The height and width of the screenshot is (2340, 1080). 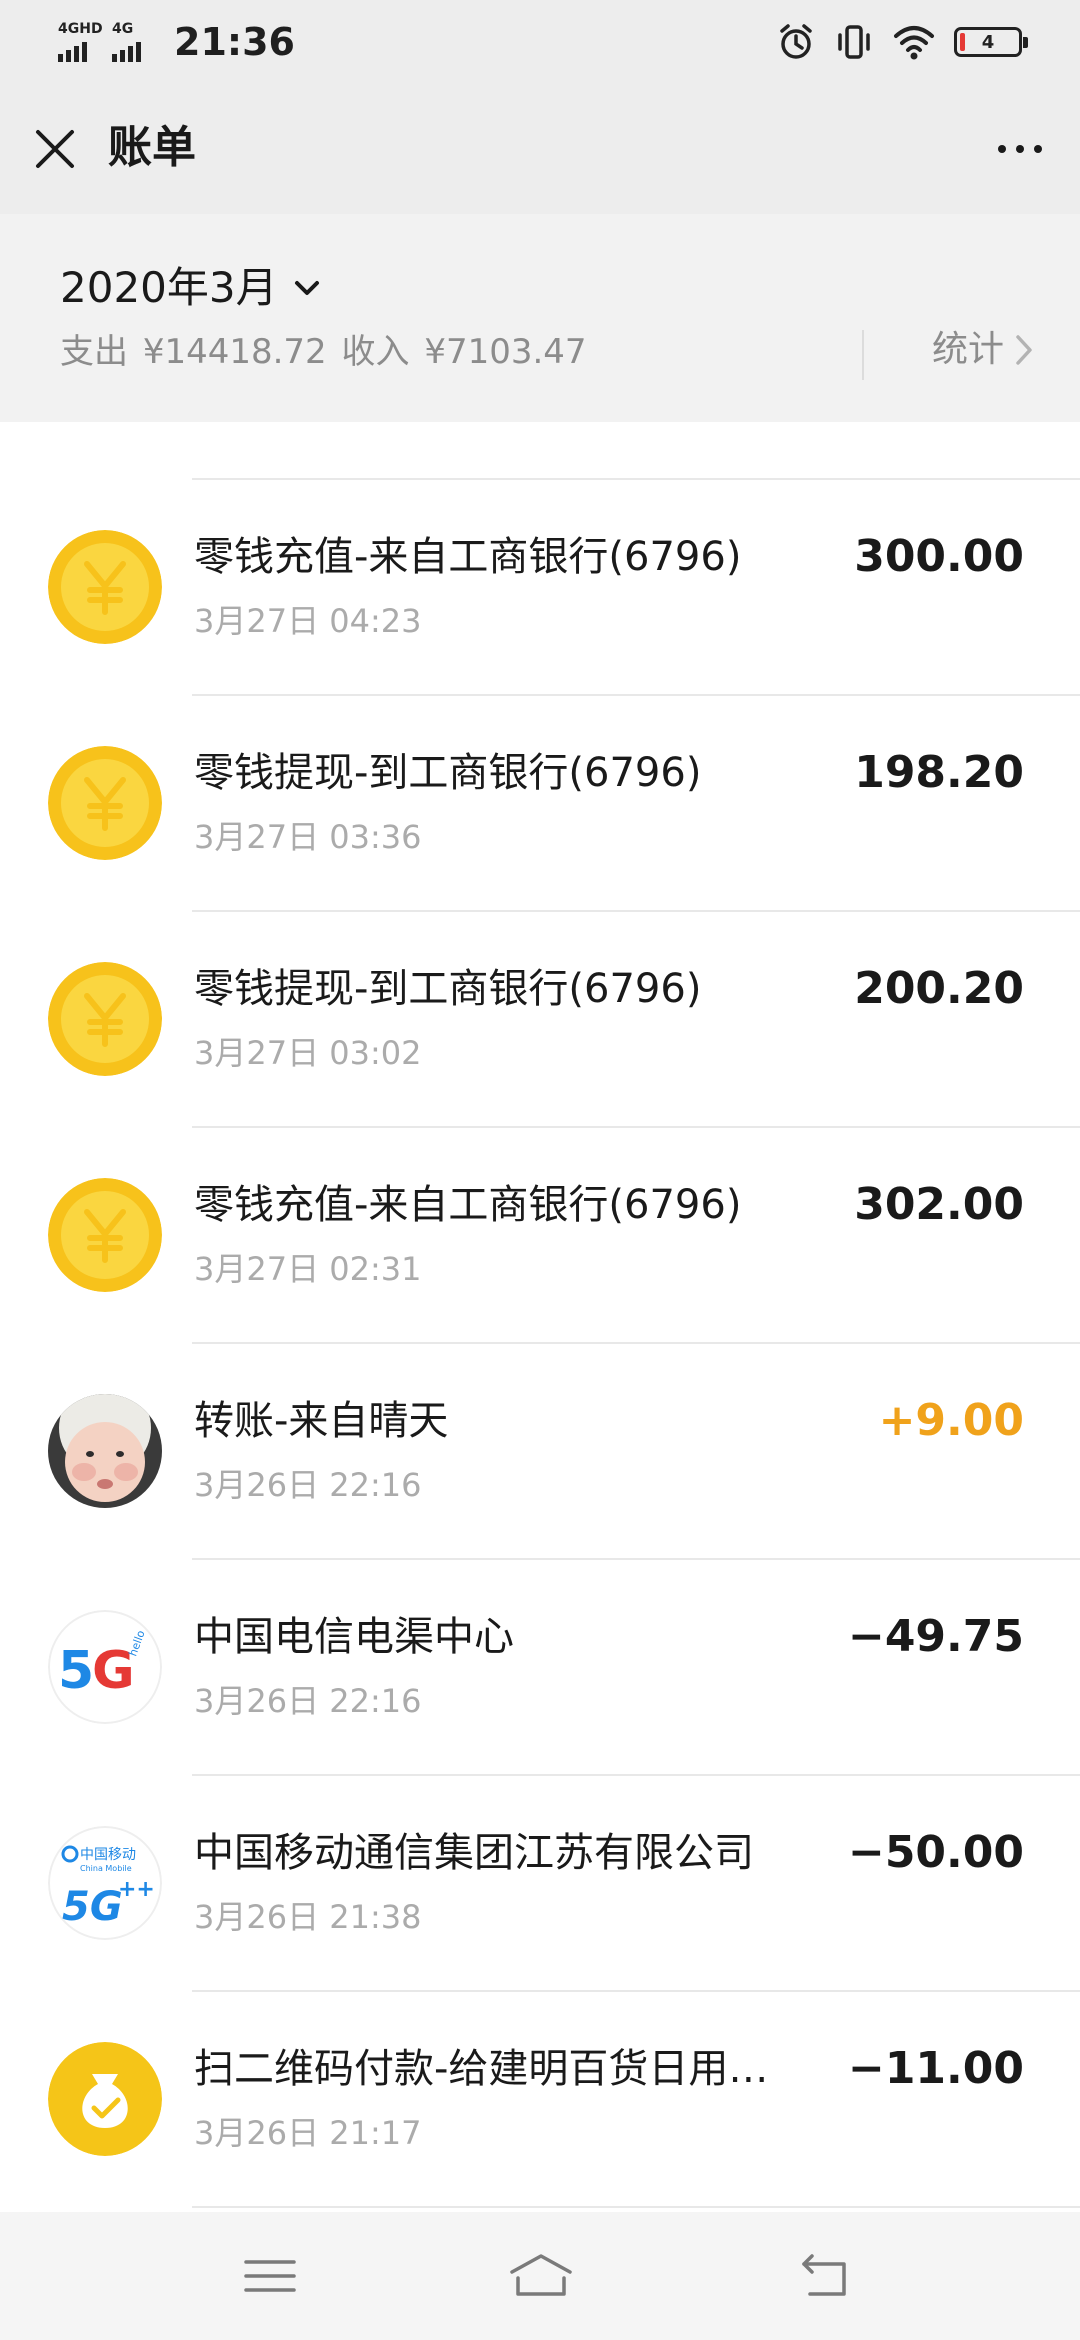 I want to click on baby-avatar, so click(x=105, y=1451).